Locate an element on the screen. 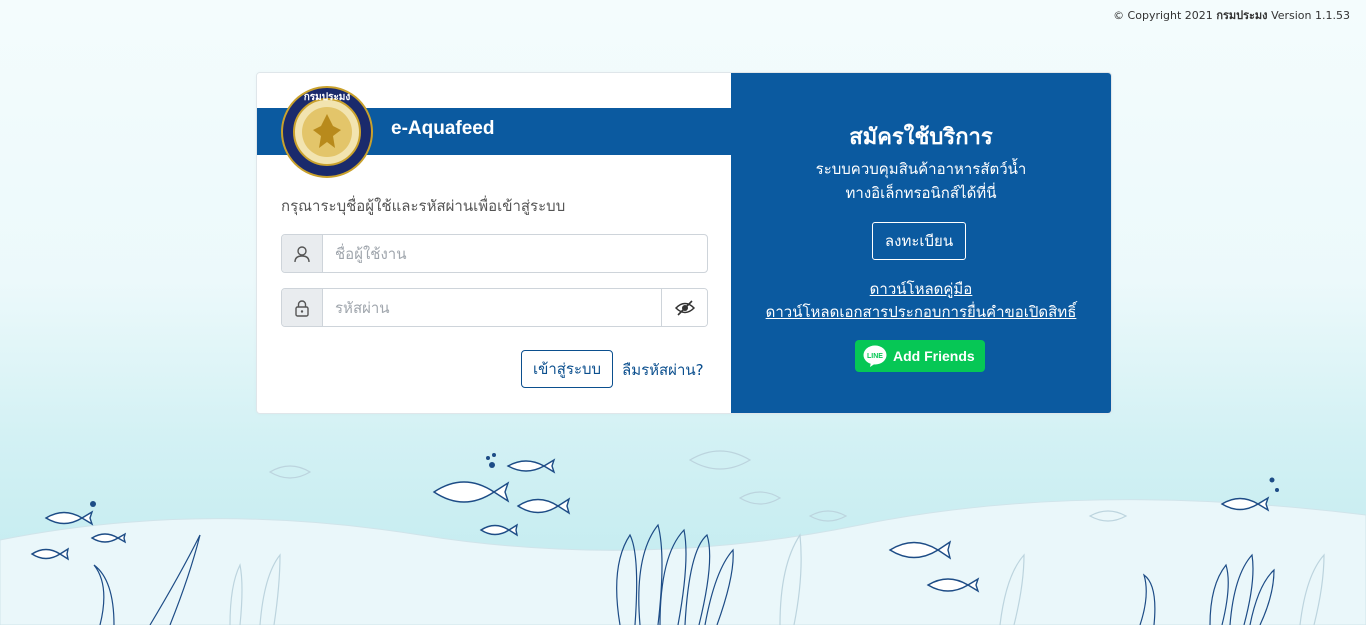 This screenshot has width=1366, height=625. forgot-password-link: ลืมรหัสผ่าน? is located at coordinates (663, 370).